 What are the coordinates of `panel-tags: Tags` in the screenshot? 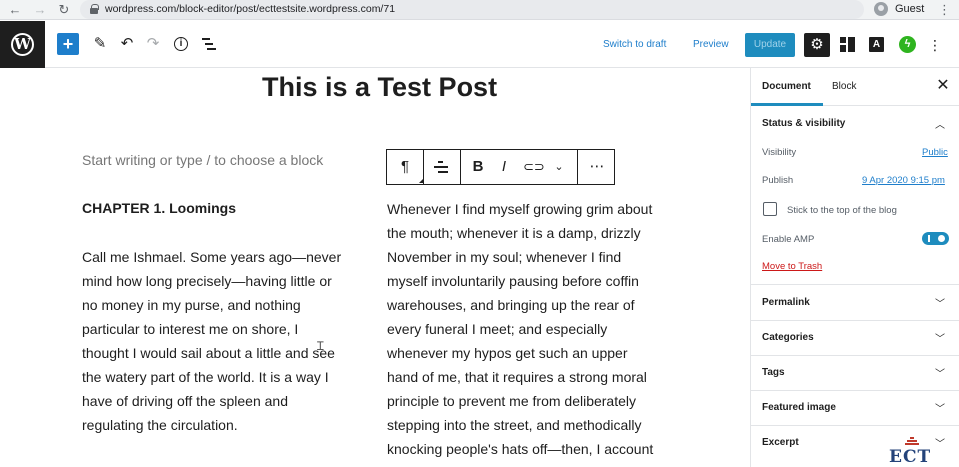 It's located at (773, 372).